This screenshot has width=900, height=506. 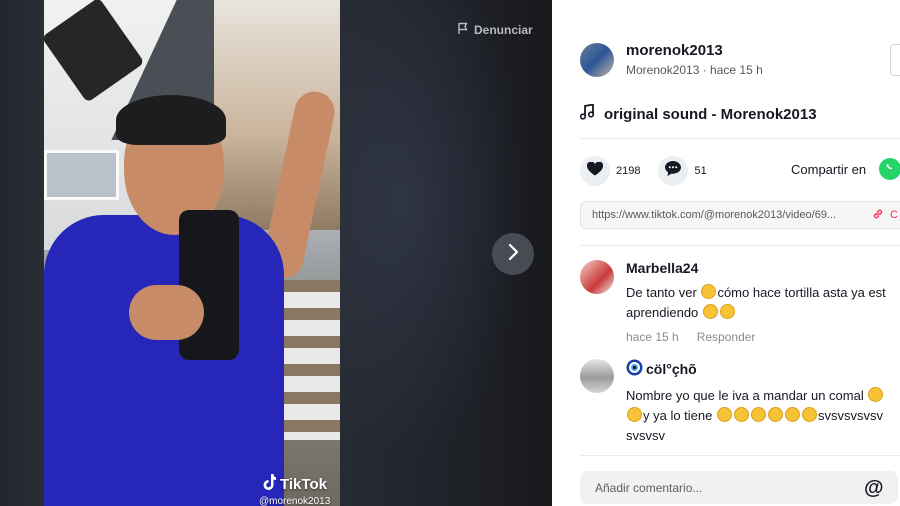 I want to click on comment-text-part: De tanto ver, so click(x=663, y=292).